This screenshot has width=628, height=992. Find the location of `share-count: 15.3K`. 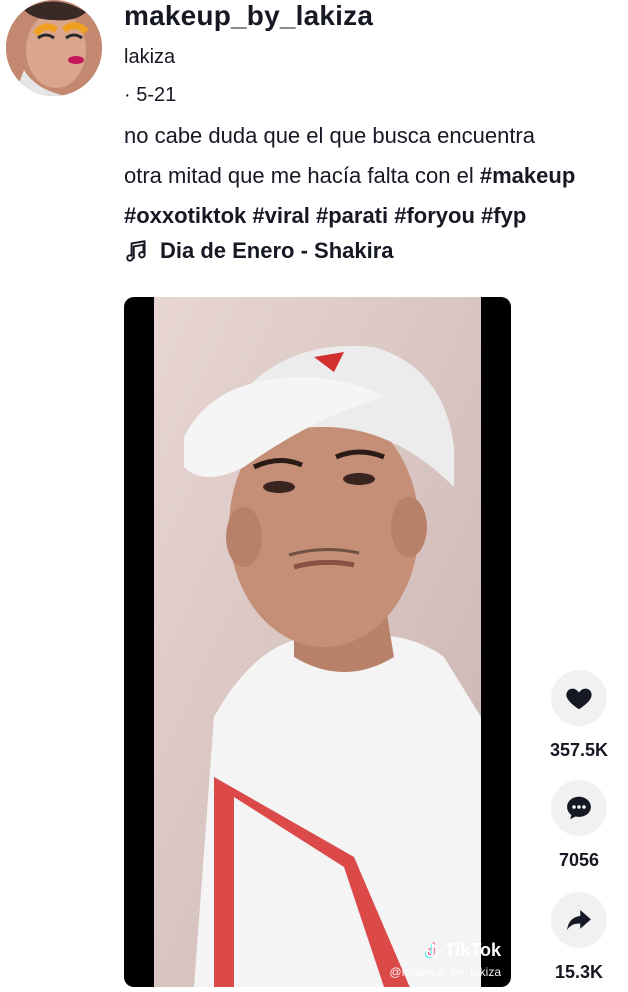

share-count: 15.3K is located at coordinates (579, 972).